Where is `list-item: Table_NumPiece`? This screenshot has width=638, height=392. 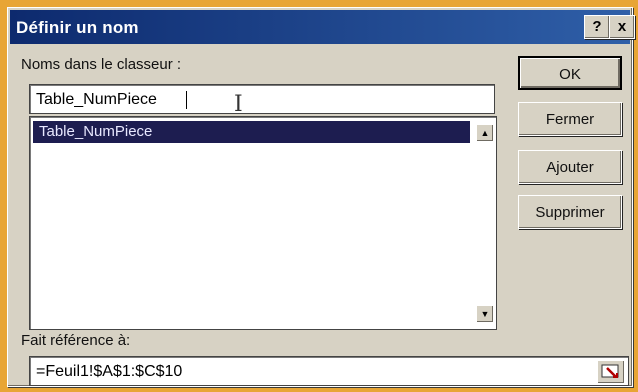 list-item: Table_NumPiece is located at coordinates (251, 132).